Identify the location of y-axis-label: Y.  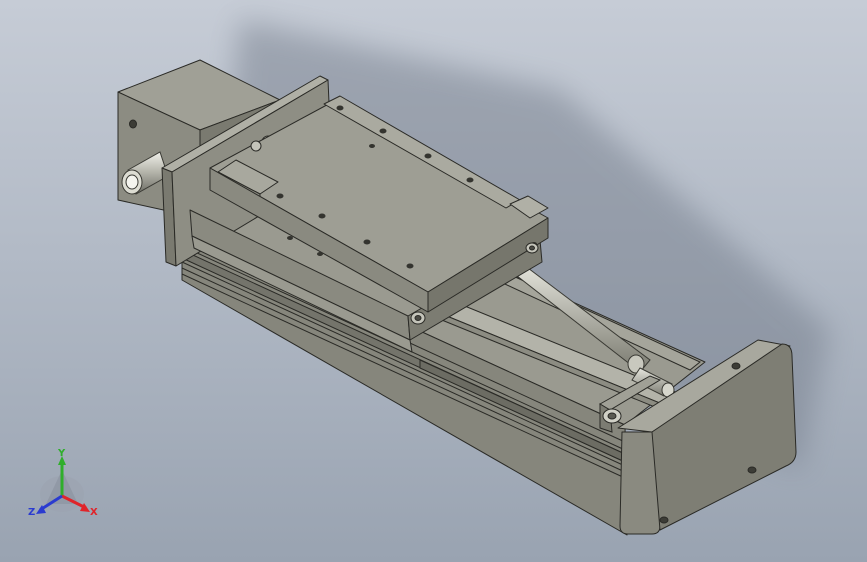
(61, 453).